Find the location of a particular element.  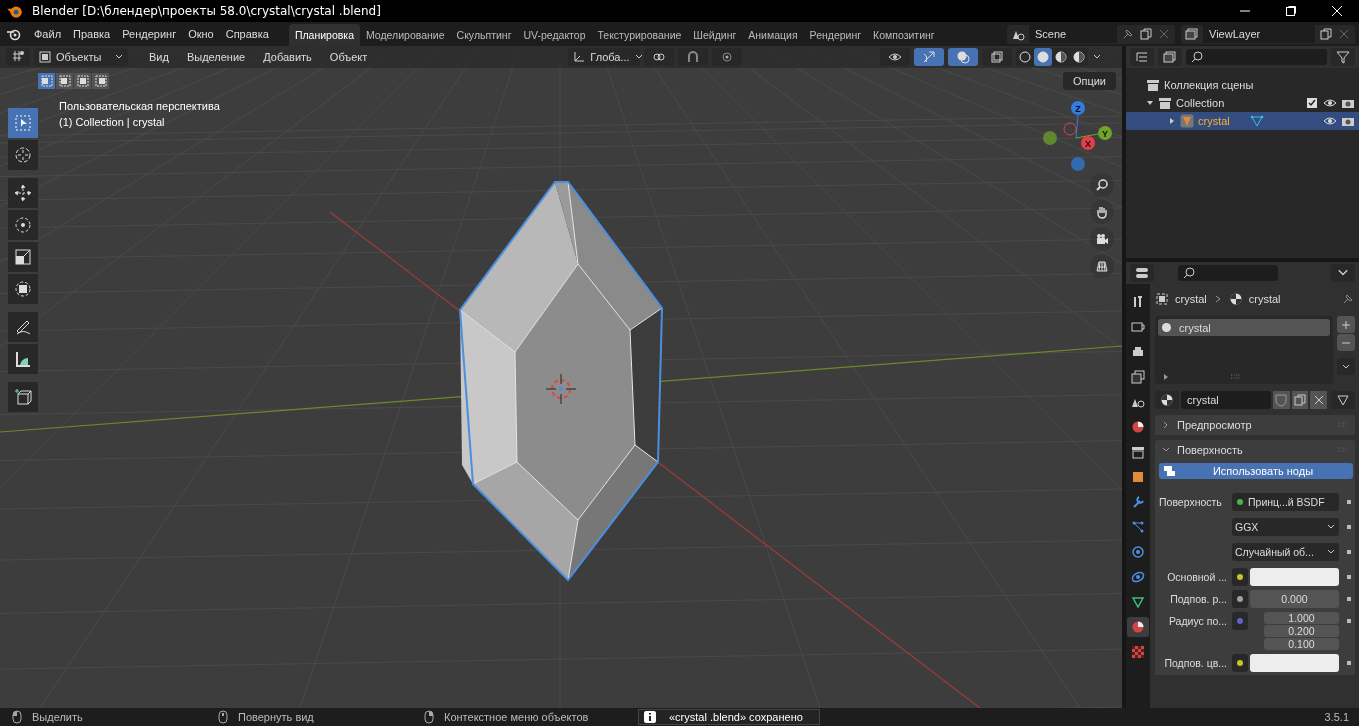

transform-tool-button is located at coordinates (23, 289).